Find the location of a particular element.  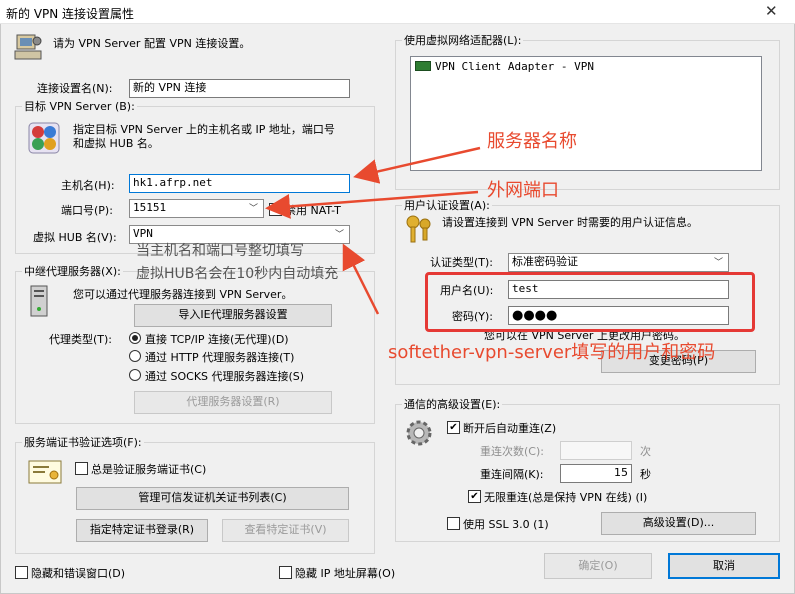

annotation-arrows is located at coordinates (373, 230).